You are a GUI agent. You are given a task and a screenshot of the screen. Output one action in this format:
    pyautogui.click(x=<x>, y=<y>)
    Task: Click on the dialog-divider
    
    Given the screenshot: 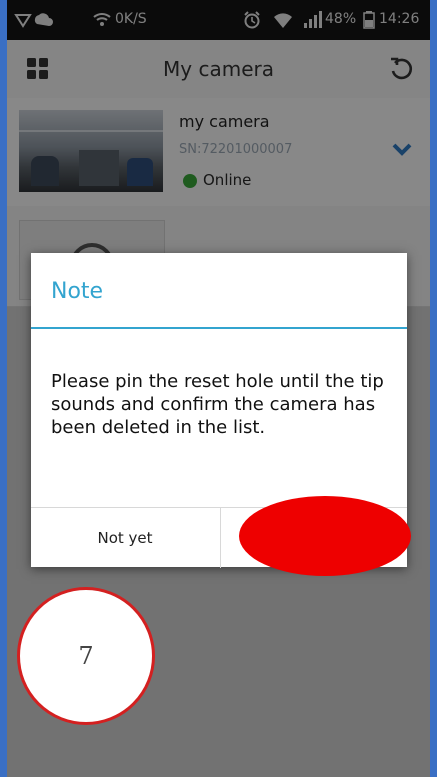 What is the action you would take?
    pyautogui.click(x=219, y=328)
    